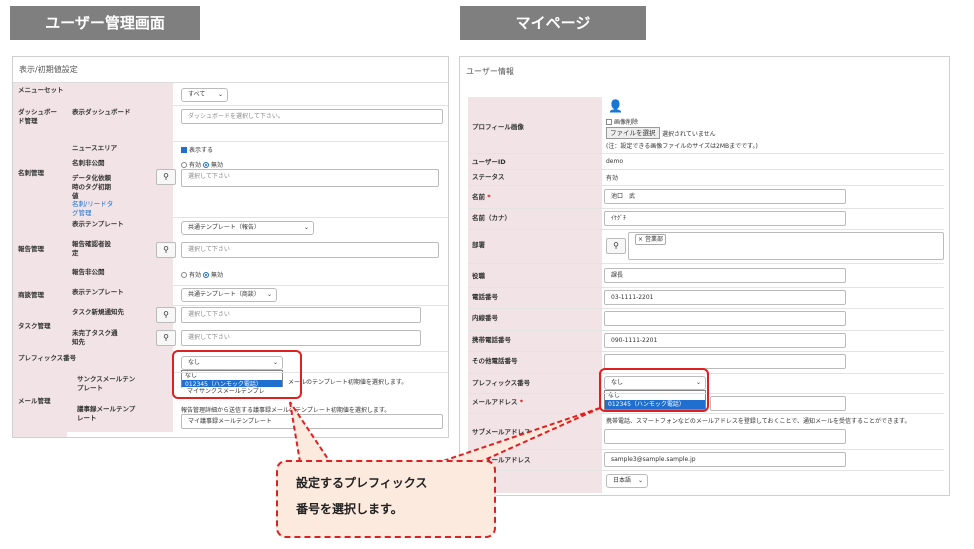 This screenshot has height=549, width=974. I want to click on department-tag: × 営業部, so click(650, 239).